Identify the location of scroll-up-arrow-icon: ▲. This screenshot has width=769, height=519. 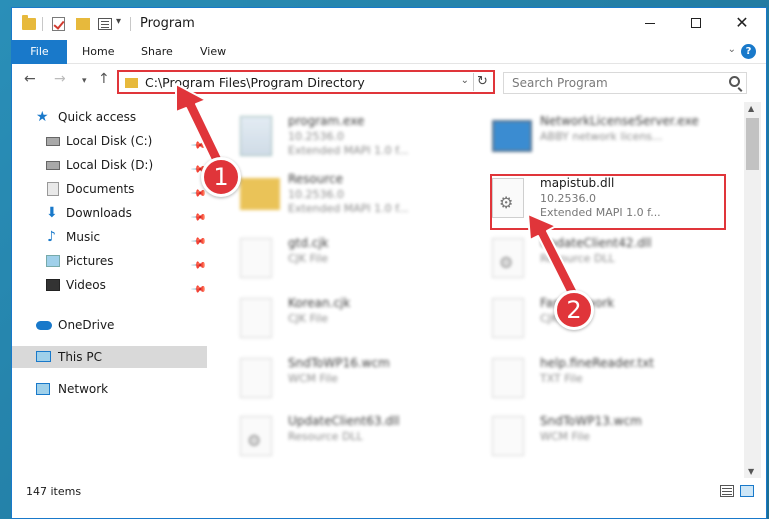
(751, 108).